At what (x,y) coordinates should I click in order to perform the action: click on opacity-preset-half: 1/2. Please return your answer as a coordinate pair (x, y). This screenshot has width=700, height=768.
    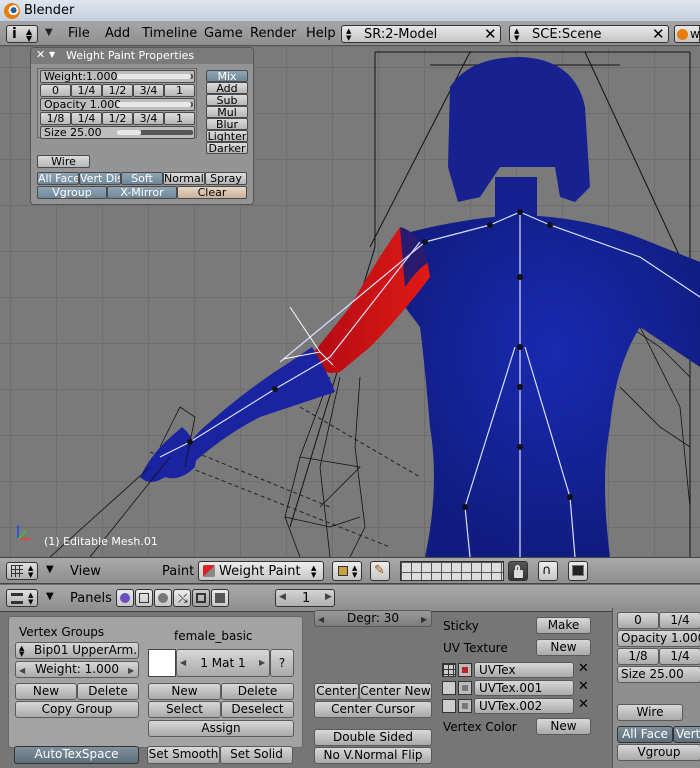
    Looking at the image, I should click on (117, 118).